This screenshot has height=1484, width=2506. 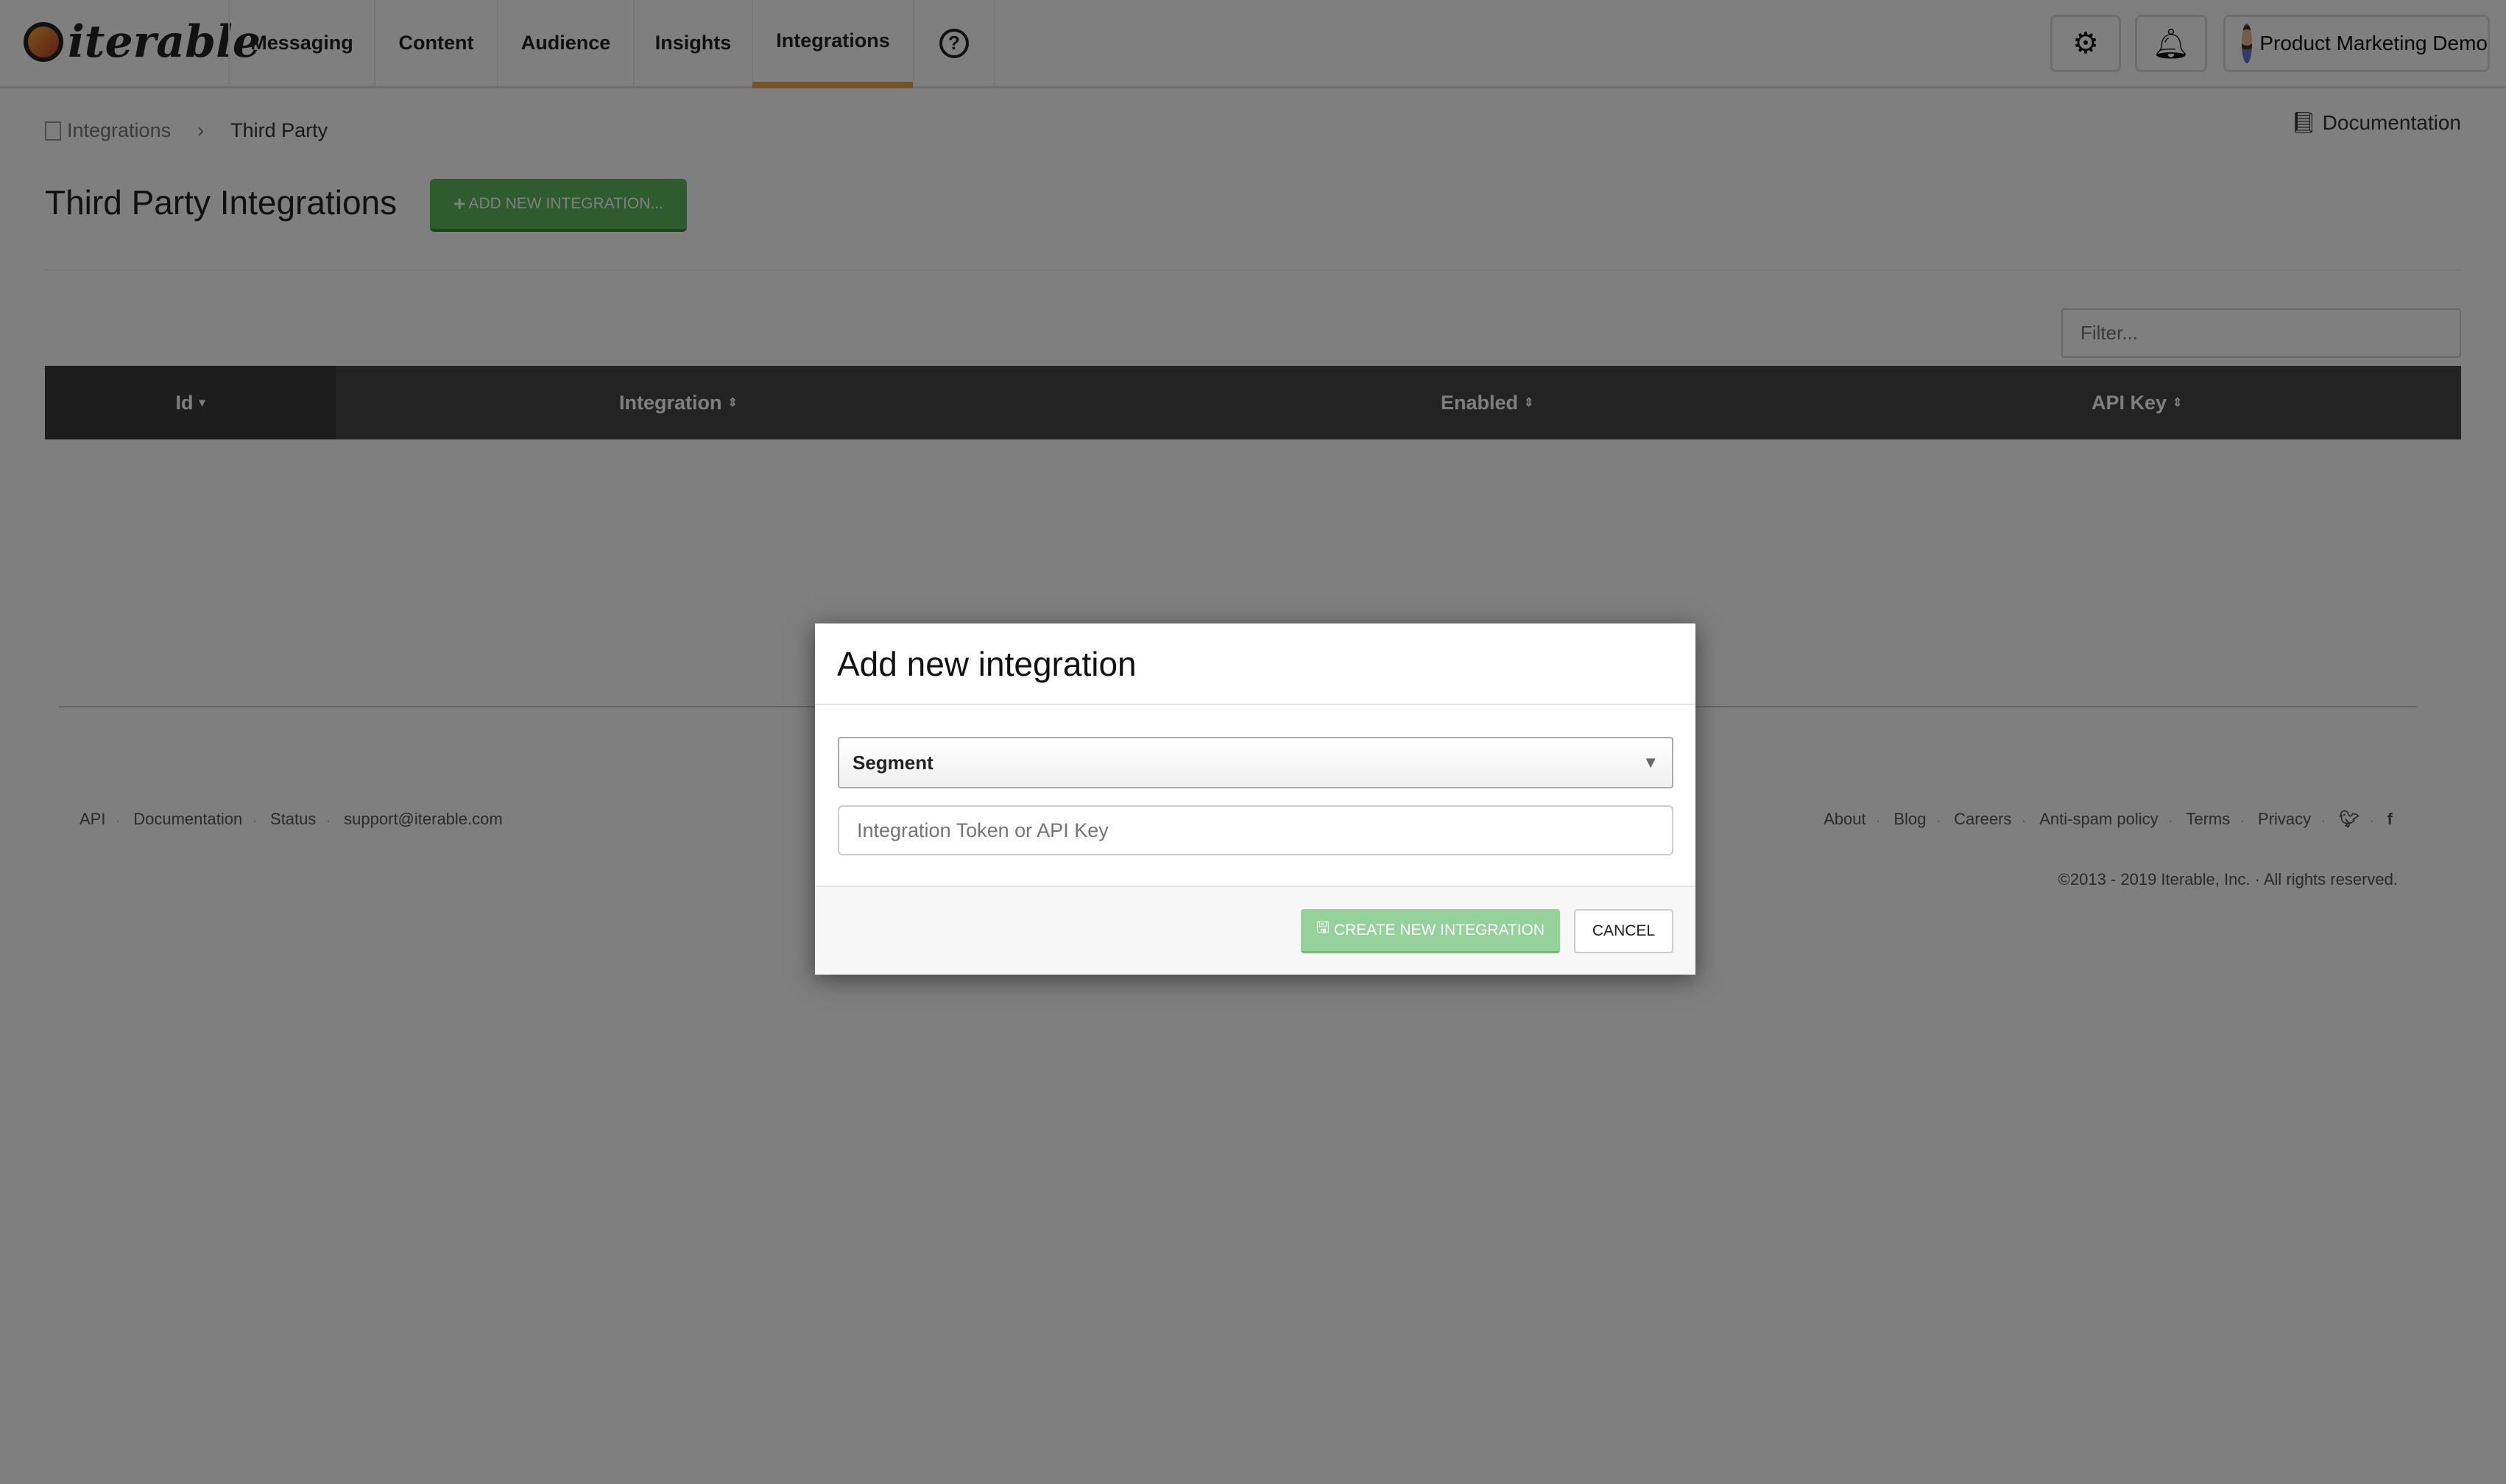 I want to click on integration-type-select: Segment ▼, so click(x=1255, y=762).